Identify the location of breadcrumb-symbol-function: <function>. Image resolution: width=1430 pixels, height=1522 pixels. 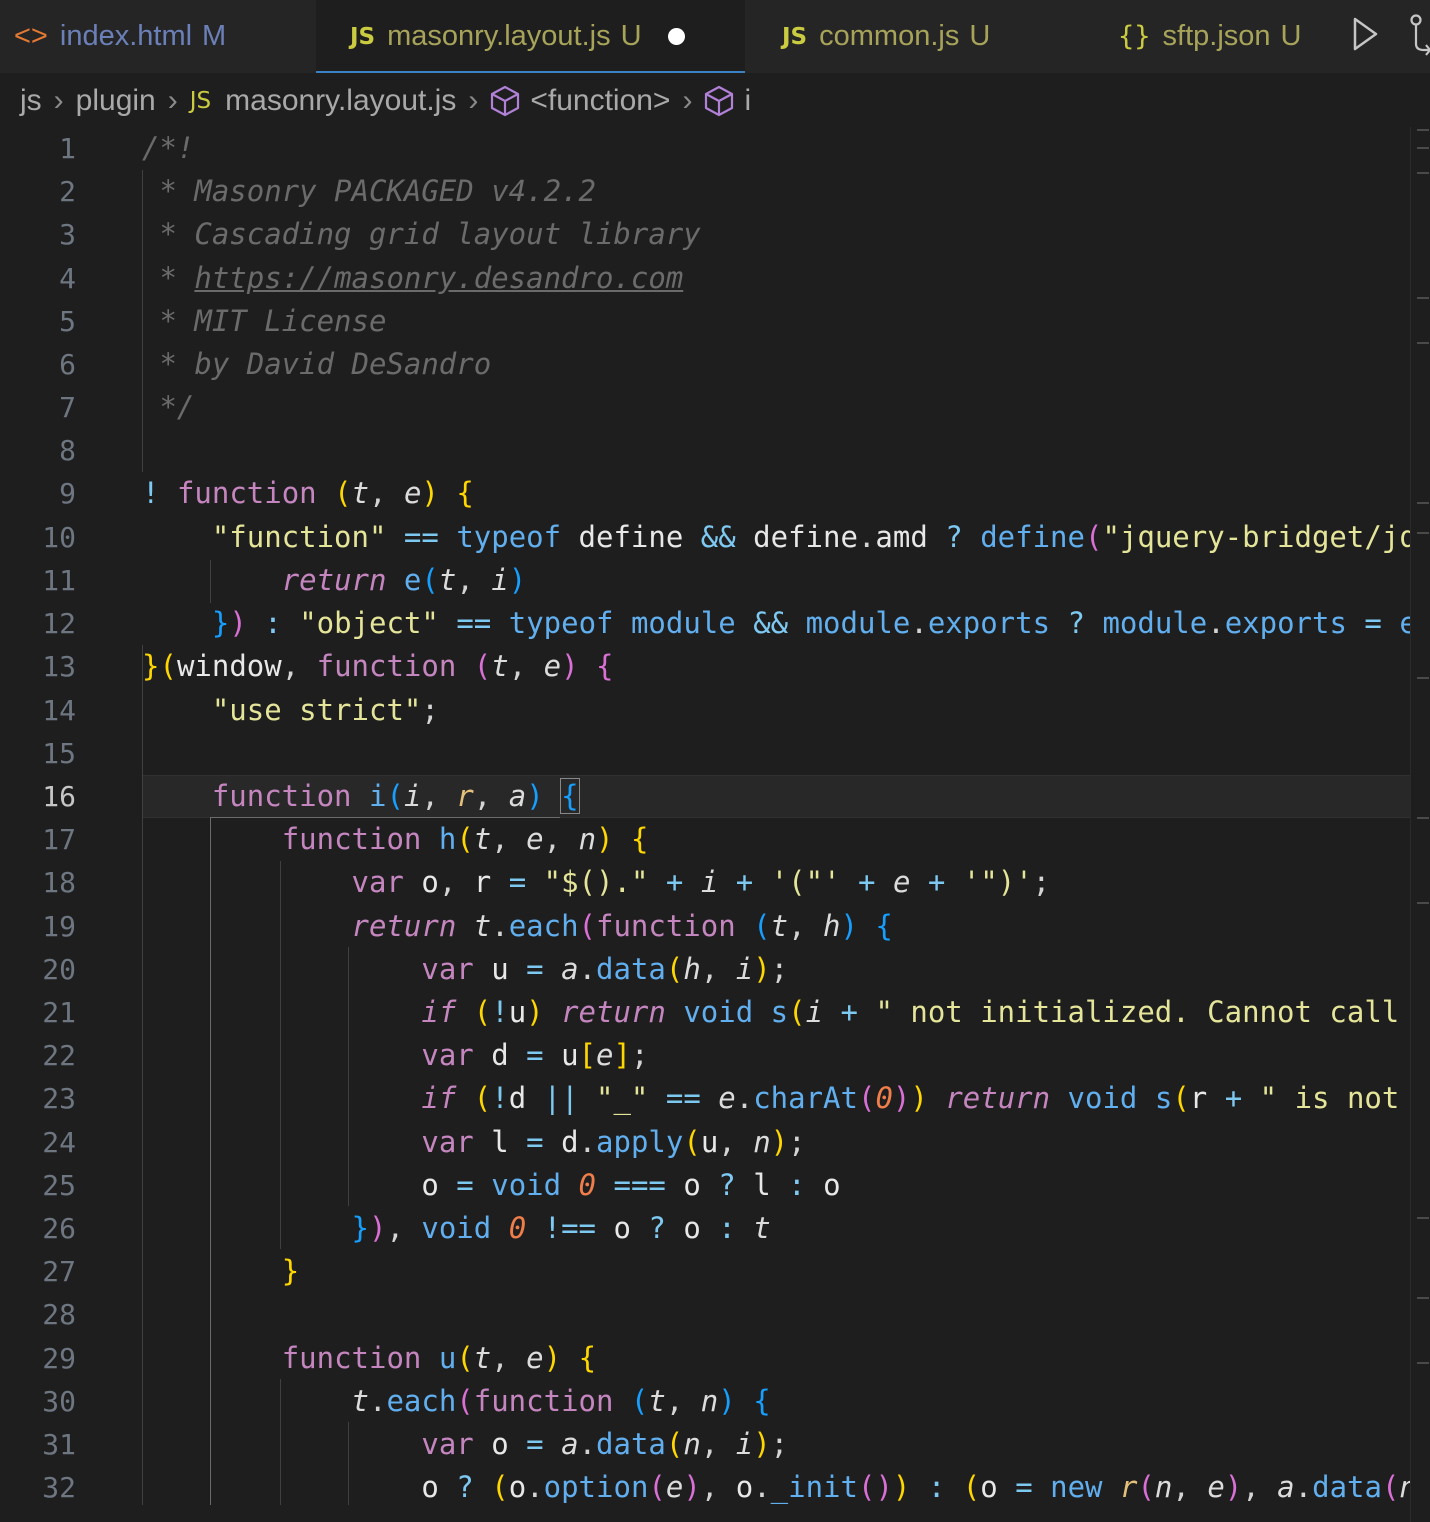
(600, 101).